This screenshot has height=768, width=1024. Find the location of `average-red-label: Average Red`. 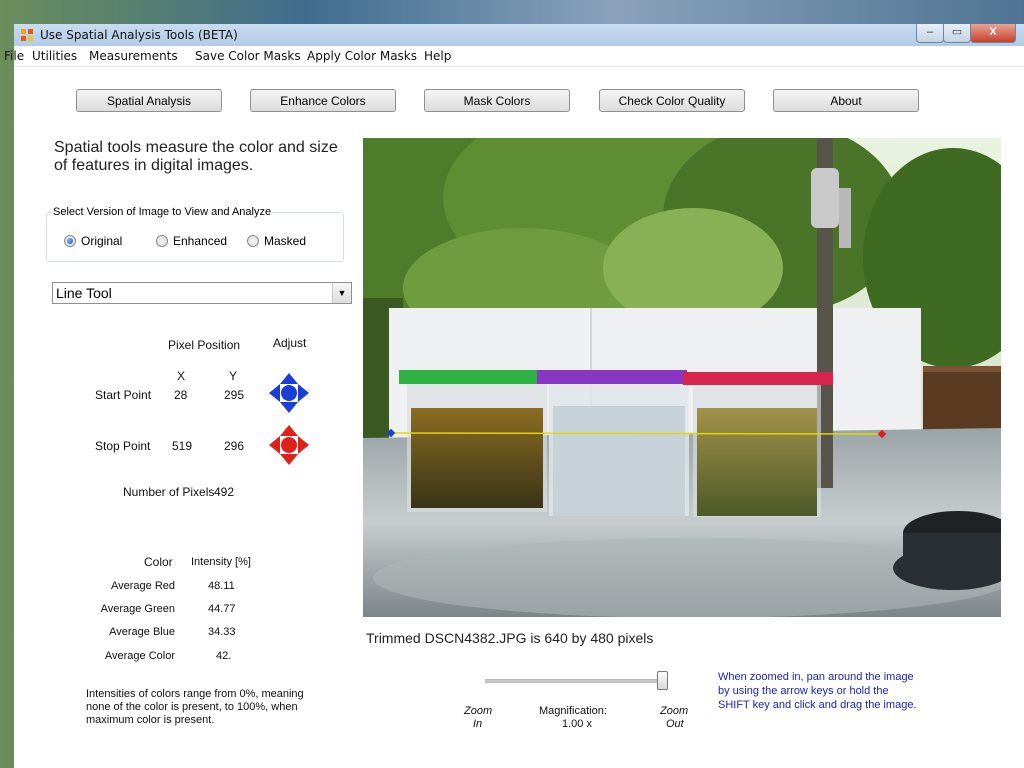

average-red-label: Average Red is located at coordinates (142, 586).